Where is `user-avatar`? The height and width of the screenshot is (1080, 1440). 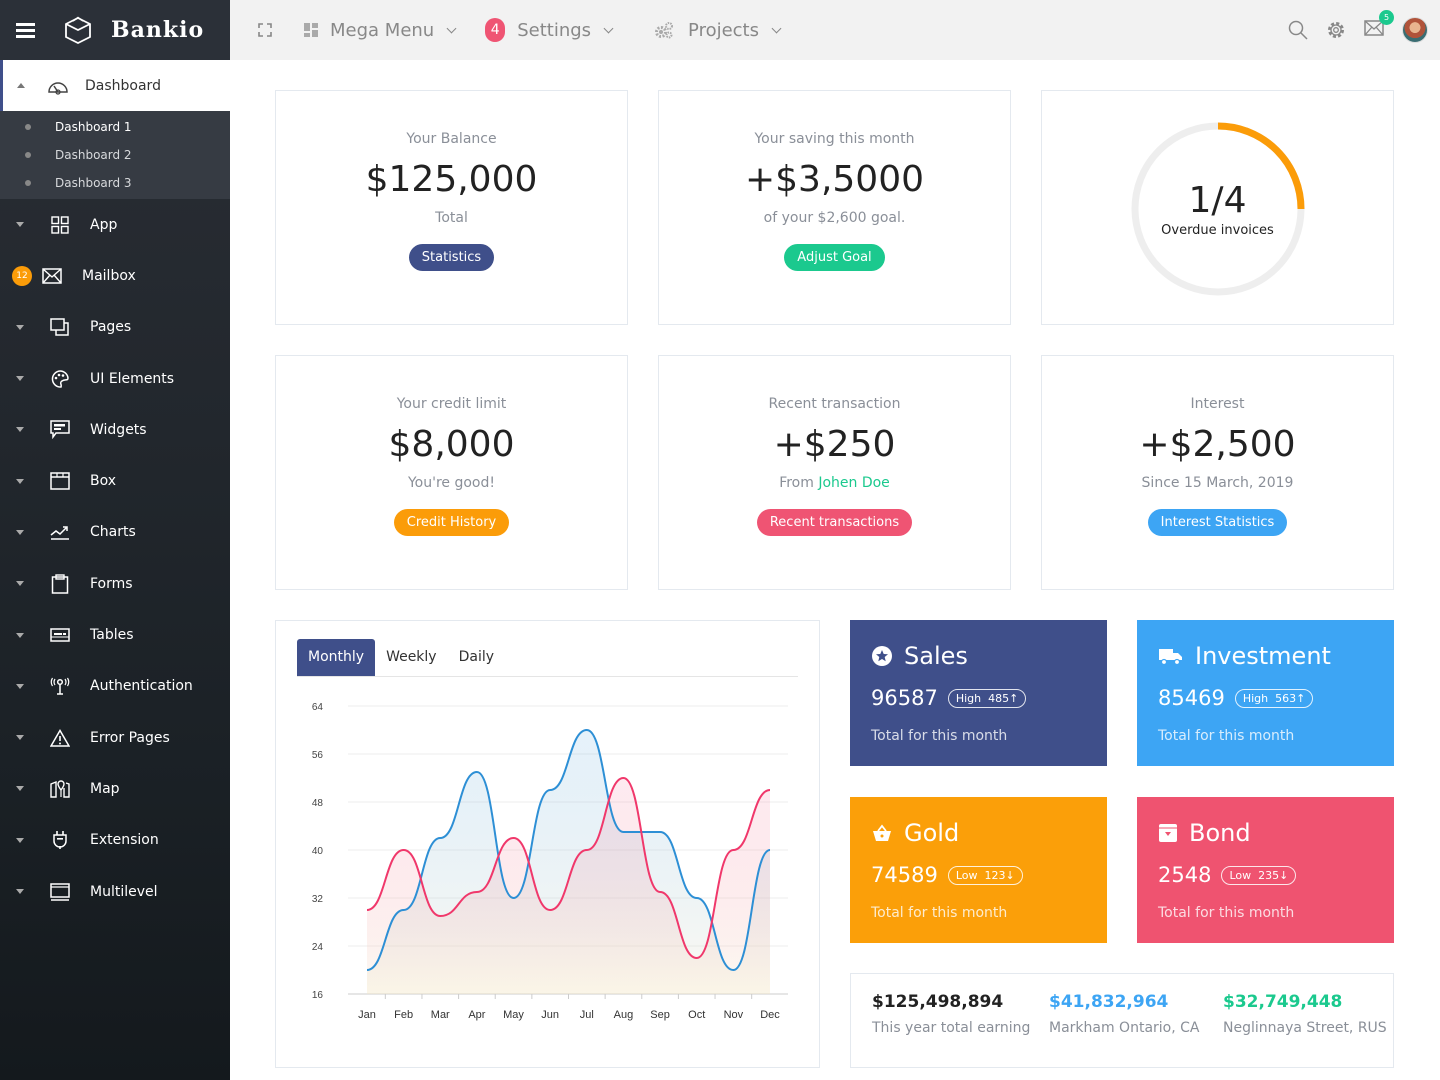
user-avatar is located at coordinates (1415, 30).